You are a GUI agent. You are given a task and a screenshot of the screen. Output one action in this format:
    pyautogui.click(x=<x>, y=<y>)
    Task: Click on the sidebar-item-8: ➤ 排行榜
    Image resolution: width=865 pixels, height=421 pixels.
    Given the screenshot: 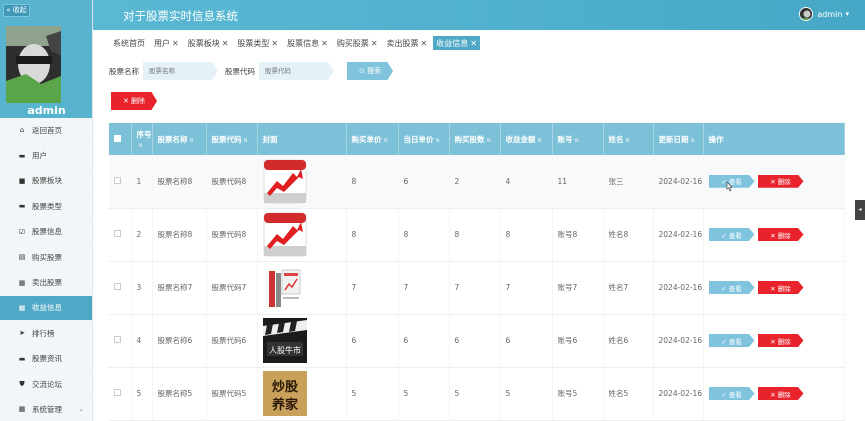 What is the action you would take?
    pyautogui.click(x=46, y=334)
    